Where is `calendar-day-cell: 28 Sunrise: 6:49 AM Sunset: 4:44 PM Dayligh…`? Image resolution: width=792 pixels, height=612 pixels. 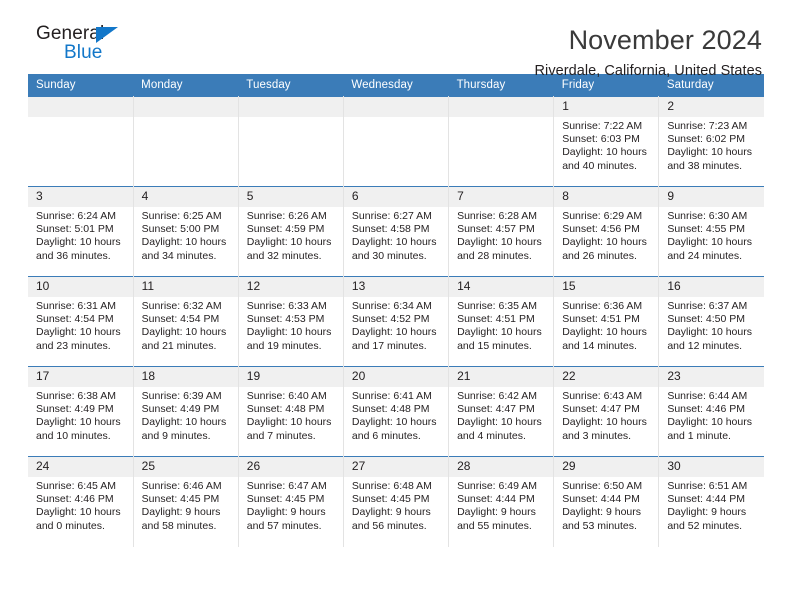
calendar-day-cell: 28 Sunrise: 6:49 AM Sunset: 4:44 PM Dayligh… is located at coordinates (501, 501).